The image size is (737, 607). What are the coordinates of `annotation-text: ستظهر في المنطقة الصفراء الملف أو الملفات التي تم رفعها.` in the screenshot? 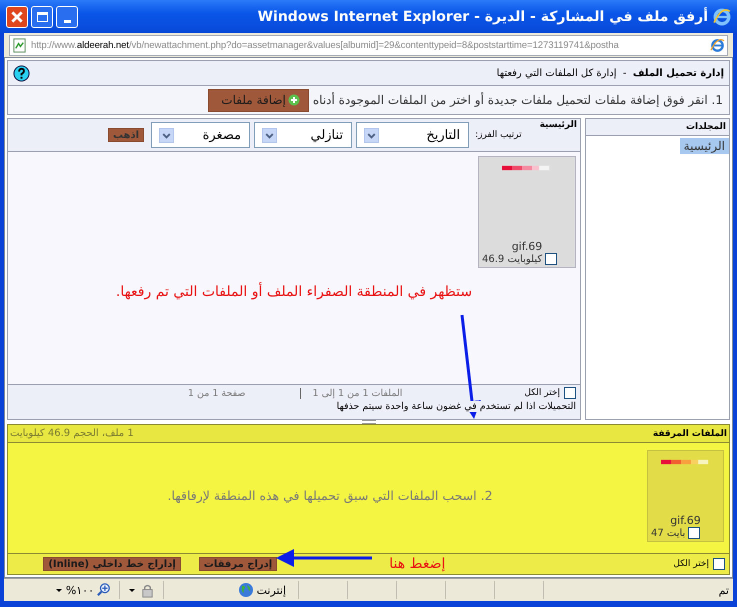 It's located at (294, 292).